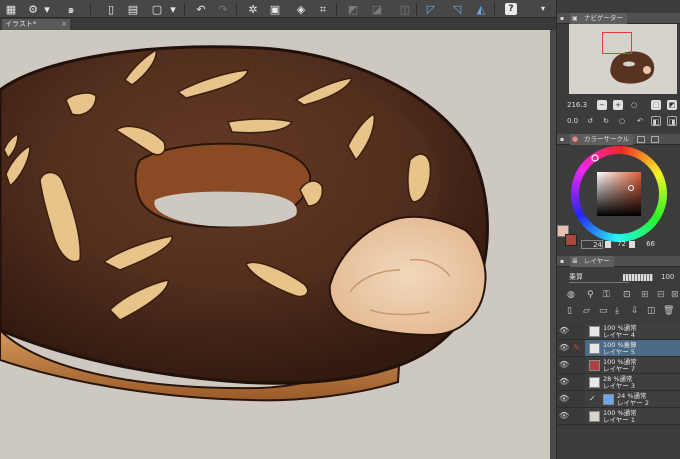 The height and width of the screenshot is (459, 680). Describe the element at coordinates (590, 121) in the screenshot. I see `rotate-left-icon: ↺` at that location.